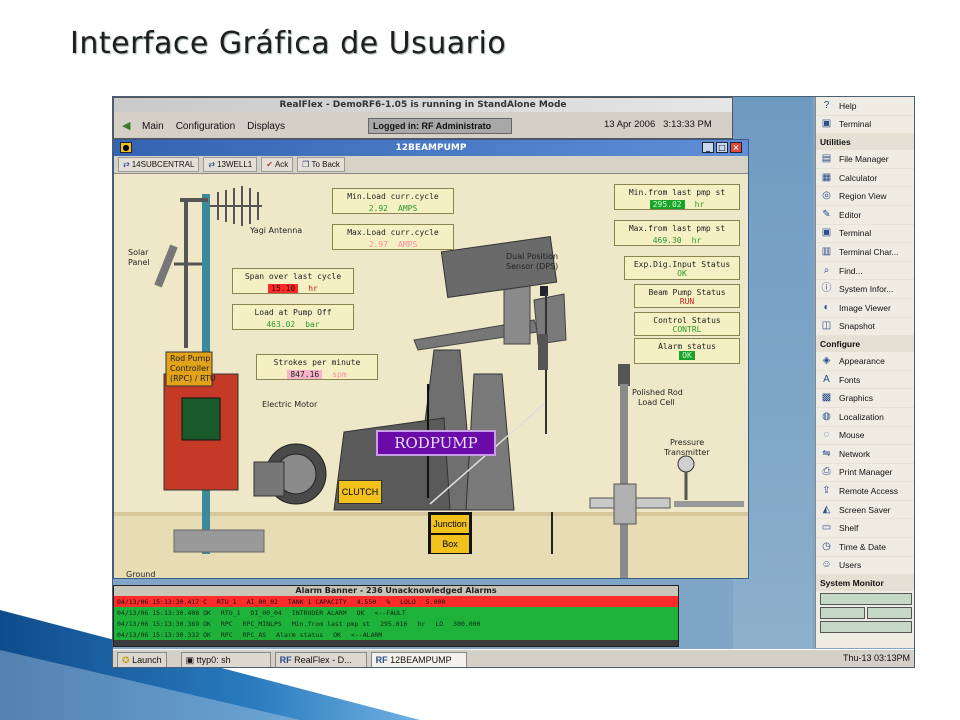 The image size is (960, 720). Describe the element at coordinates (865, 398) in the screenshot. I see `menu-item-graphics: ▩ Graphics` at that location.